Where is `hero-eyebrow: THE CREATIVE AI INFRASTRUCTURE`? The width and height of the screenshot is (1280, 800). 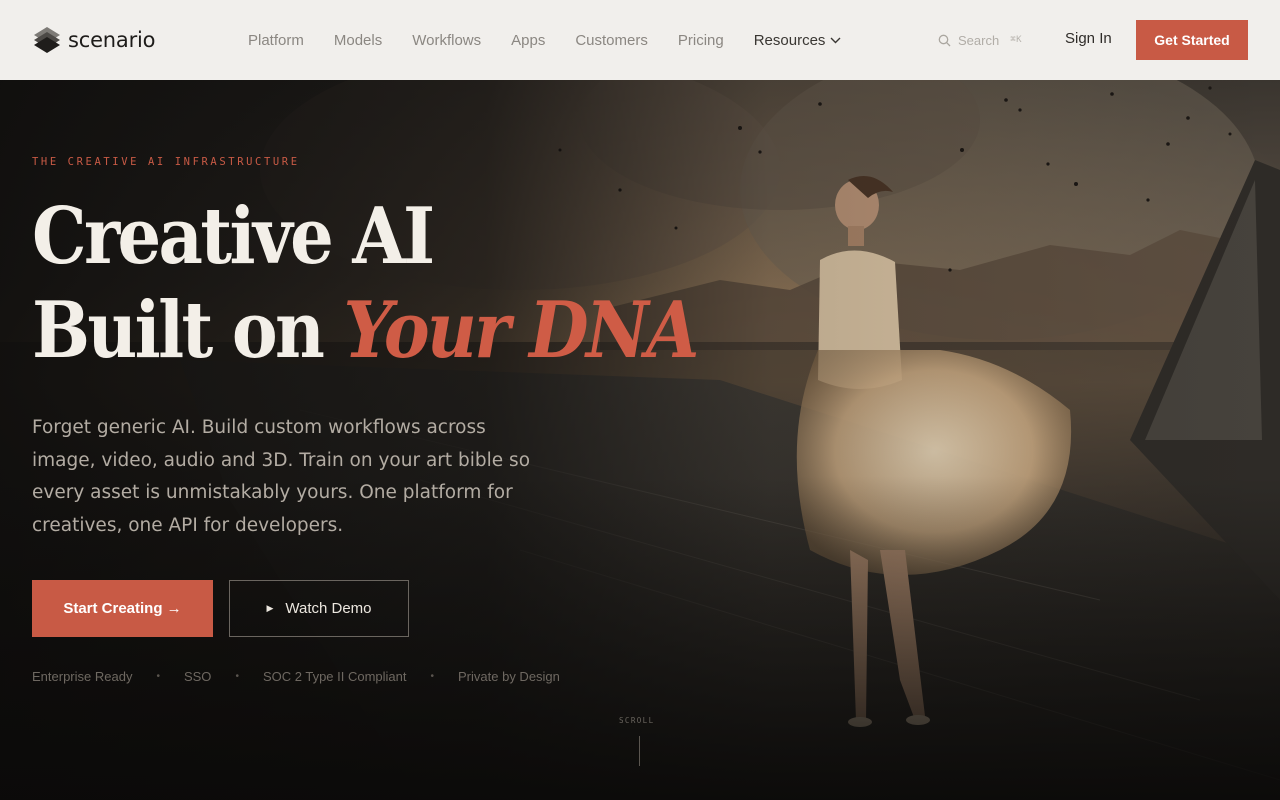 hero-eyebrow: THE CREATIVE AI INFRASTRUCTURE is located at coordinates (166, 162).